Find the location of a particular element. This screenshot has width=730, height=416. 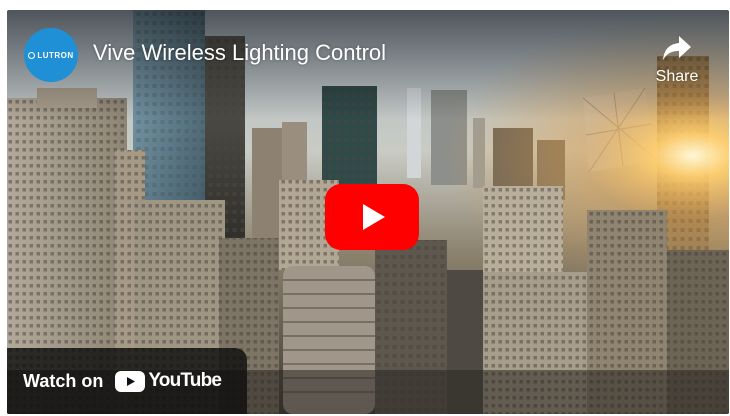

play-button is located at coordinates (372, 217).